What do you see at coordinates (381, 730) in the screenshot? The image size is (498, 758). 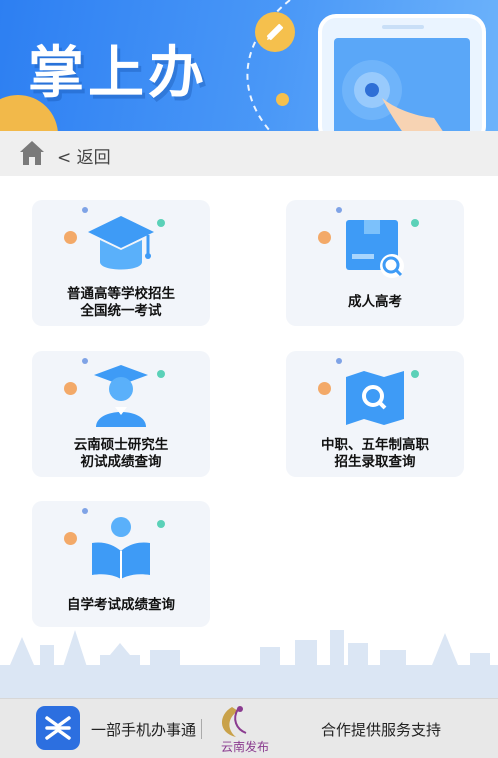 I see `footer-support-text: 合作提供服务支持` at bounding box center [381, 730].